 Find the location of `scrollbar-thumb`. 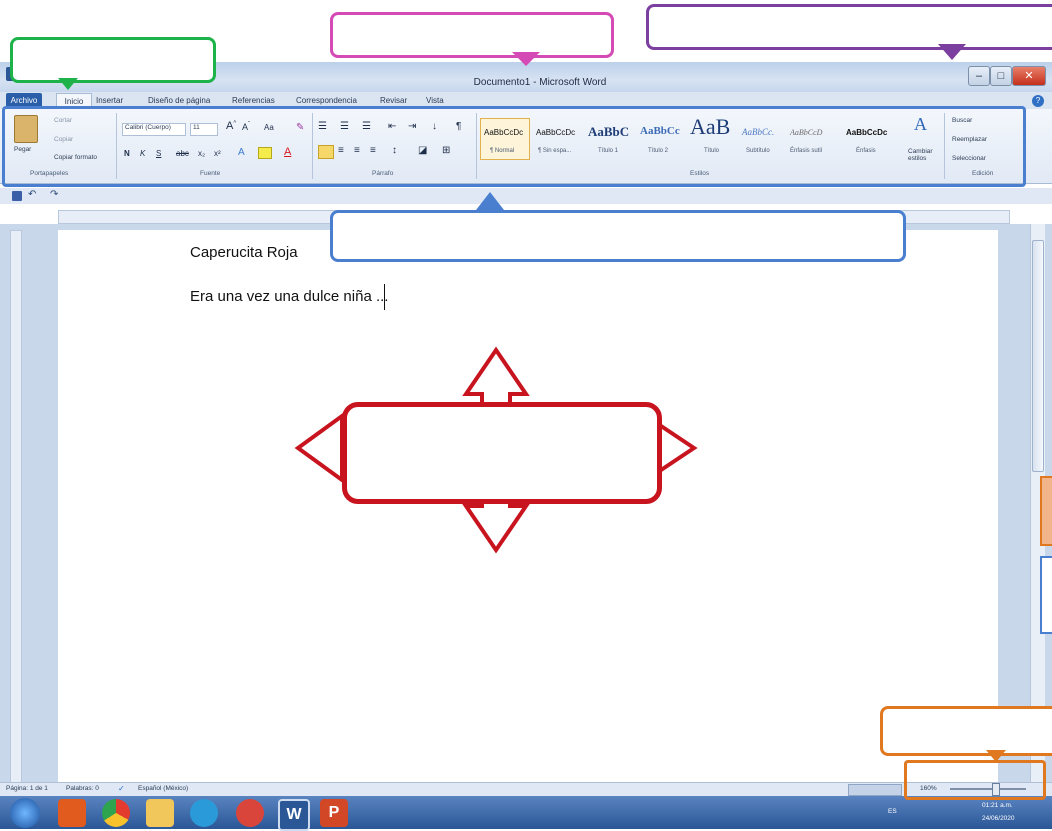

scrollbar-thumb is located at coordinates (1038, 356).